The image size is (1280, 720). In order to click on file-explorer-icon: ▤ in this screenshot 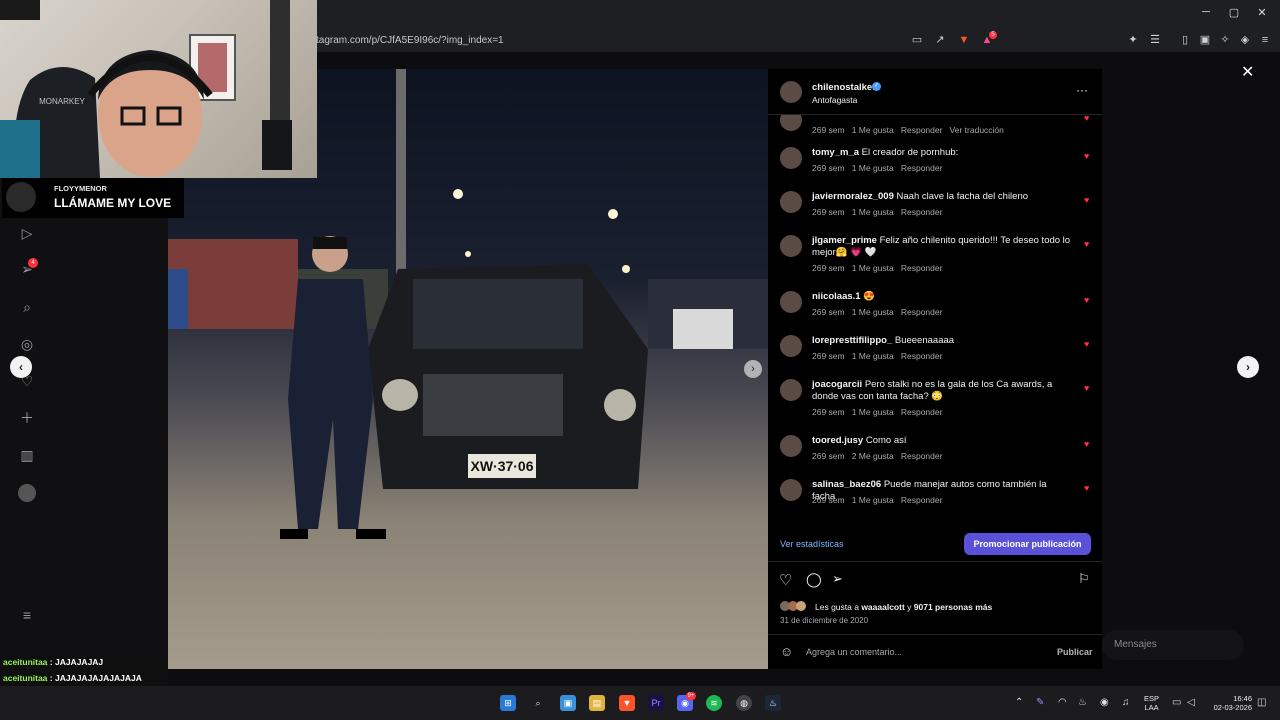, I will do `click(597, 703)`.